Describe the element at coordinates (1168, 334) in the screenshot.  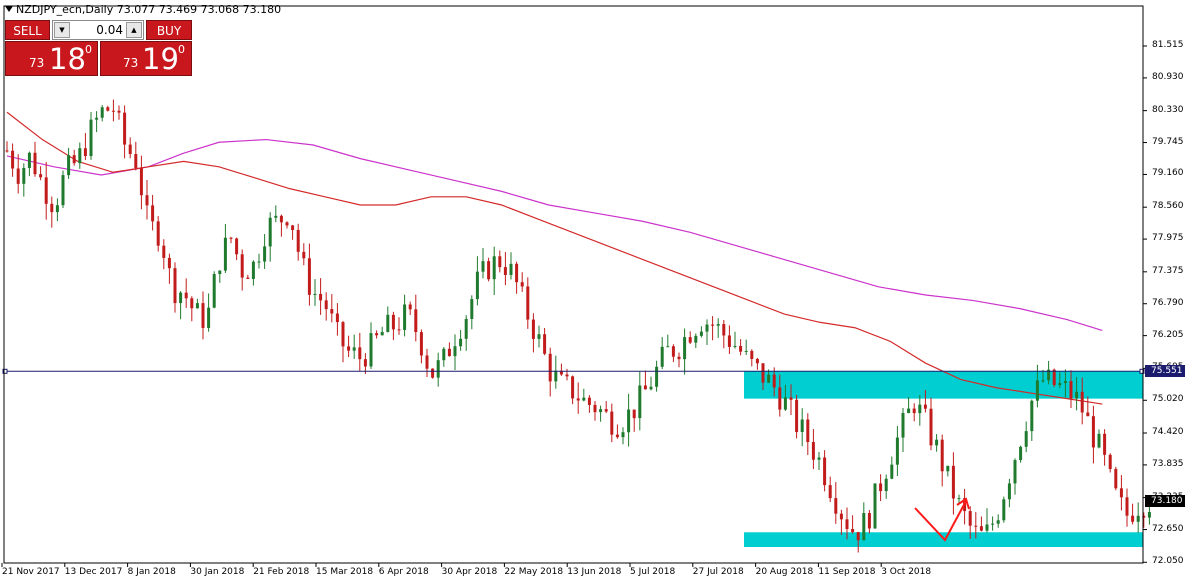
I see `y-tick-label: 76.205` at that location.